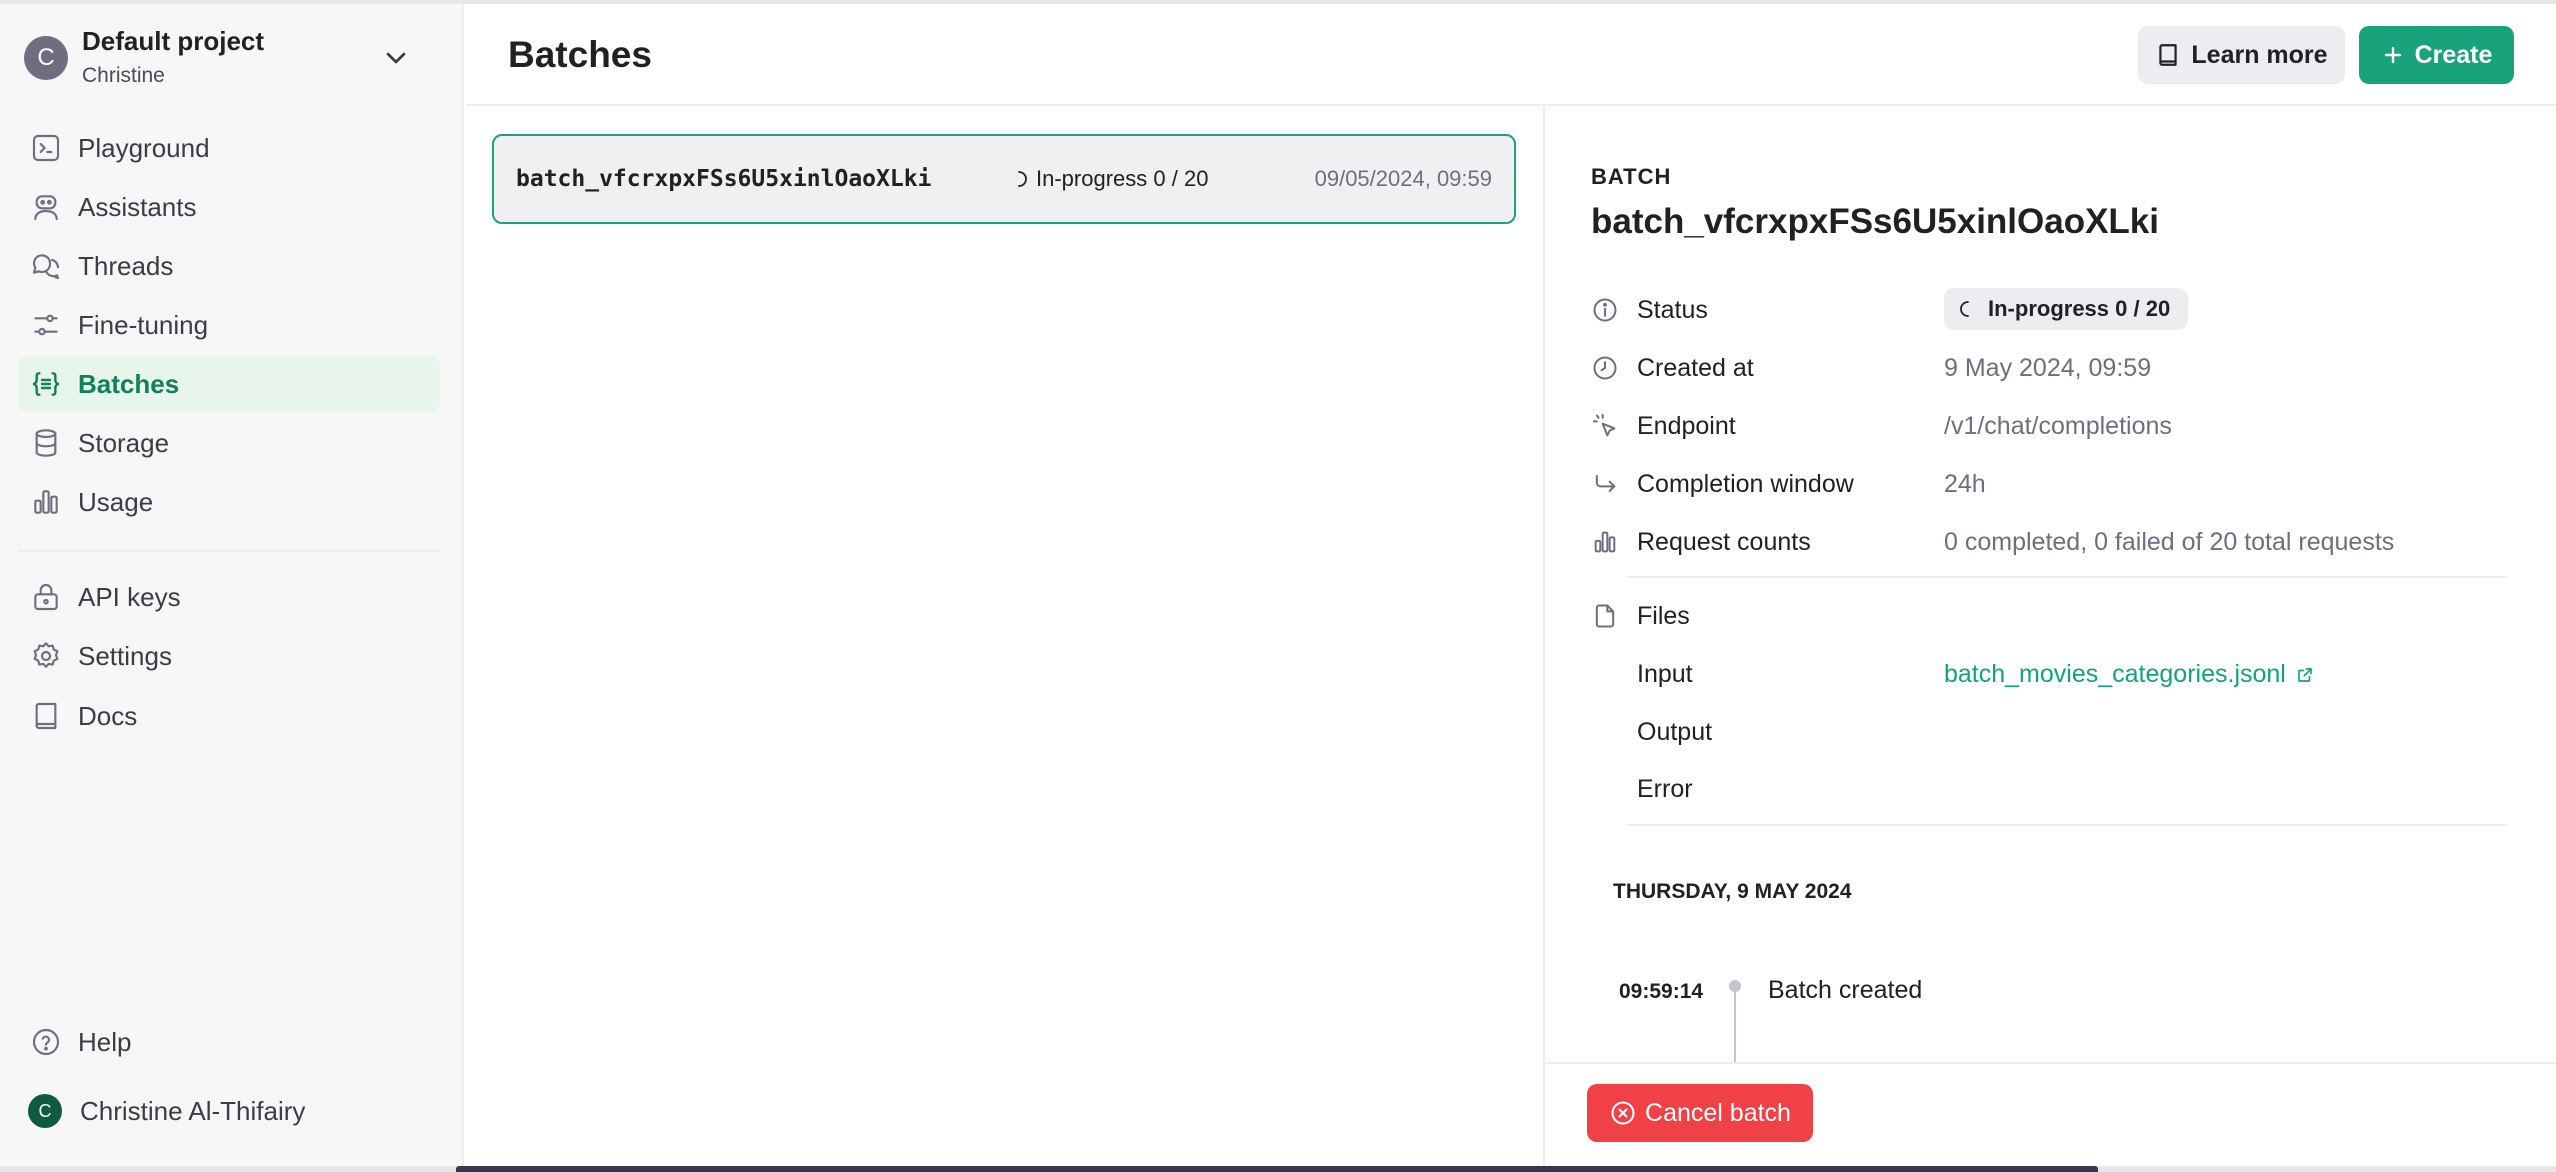  Describe the element at coordinates (1605, 368) in the screenshot. I see `clock-icon` at that location.